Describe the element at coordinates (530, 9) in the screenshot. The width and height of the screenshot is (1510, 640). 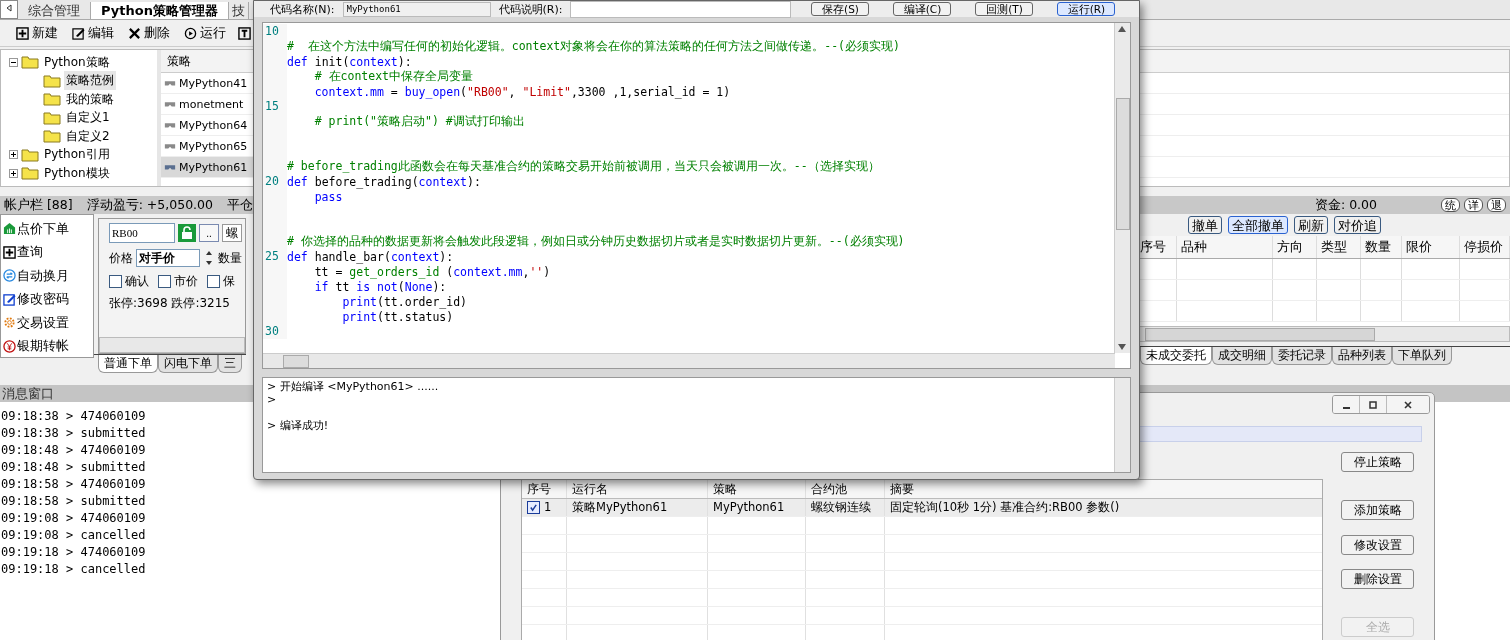
I see `field-label: 代码说明(R):` at that location.